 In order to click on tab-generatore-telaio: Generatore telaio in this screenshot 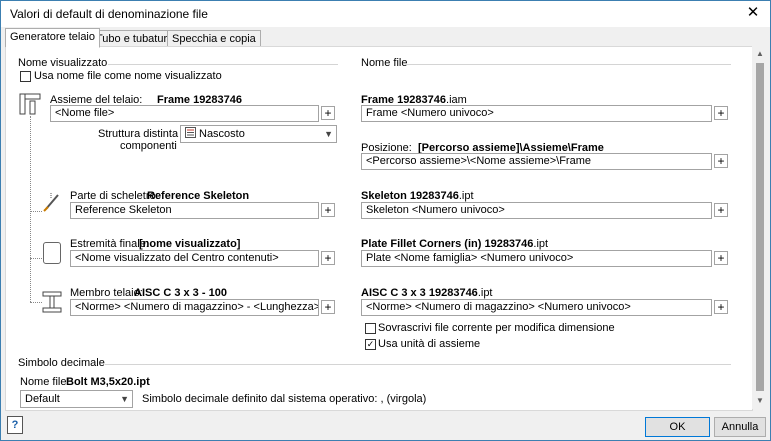, I will do `click(52, 38)`.